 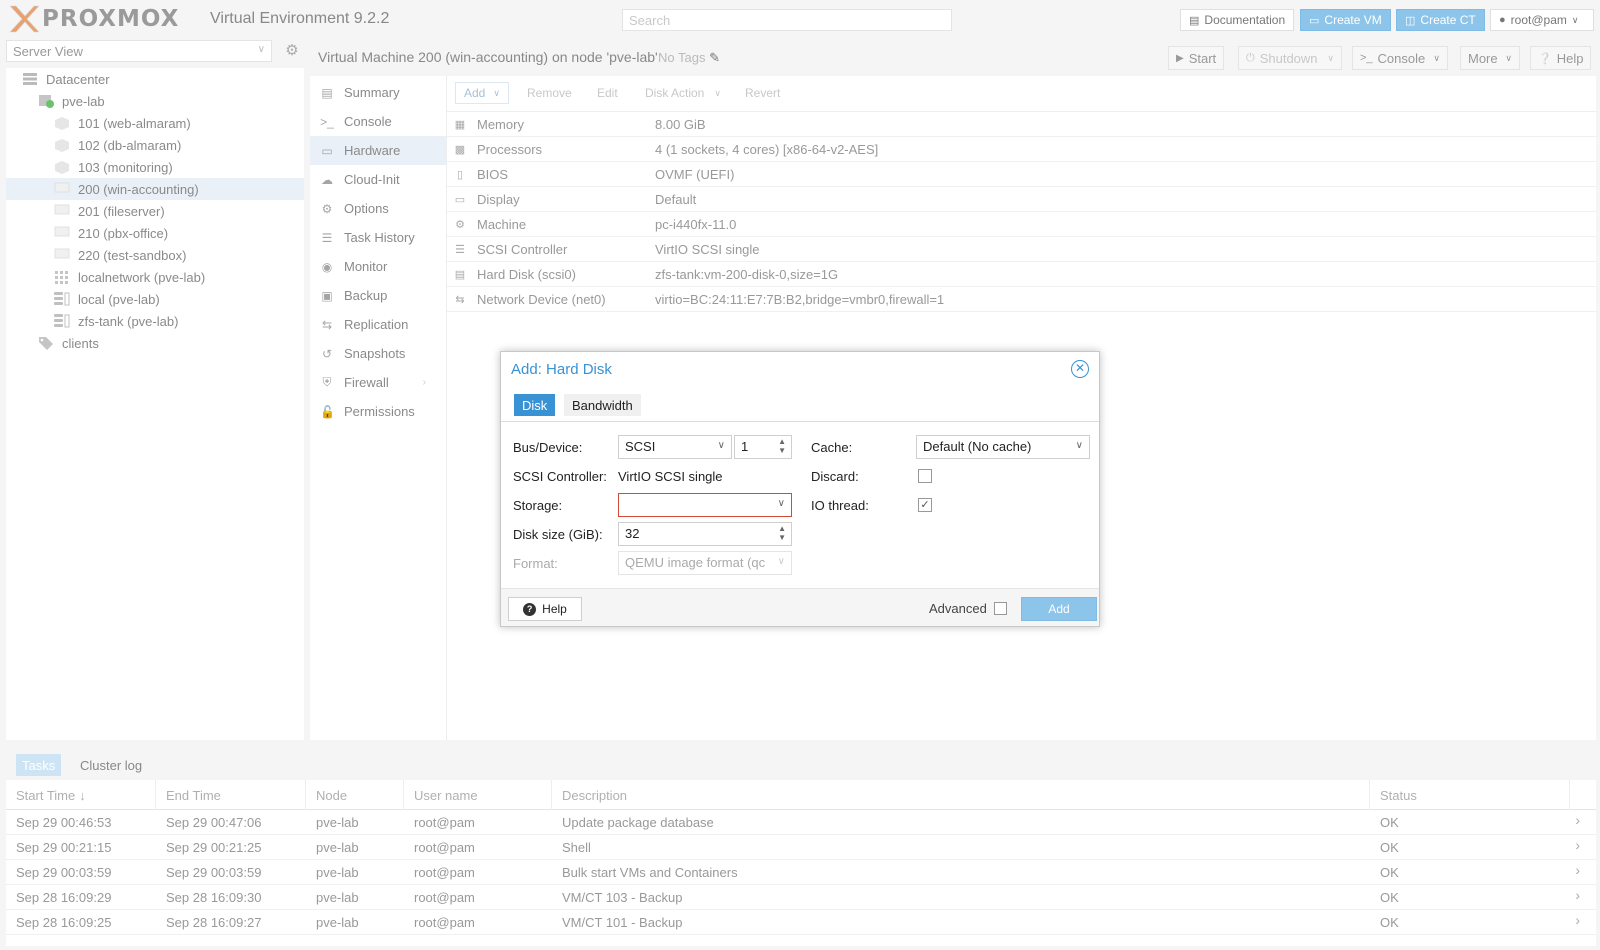 What do you see at coordinates (632, 533) in the screenshot?
I see `disk-size-value: 32` at bounding box center [632, 533].